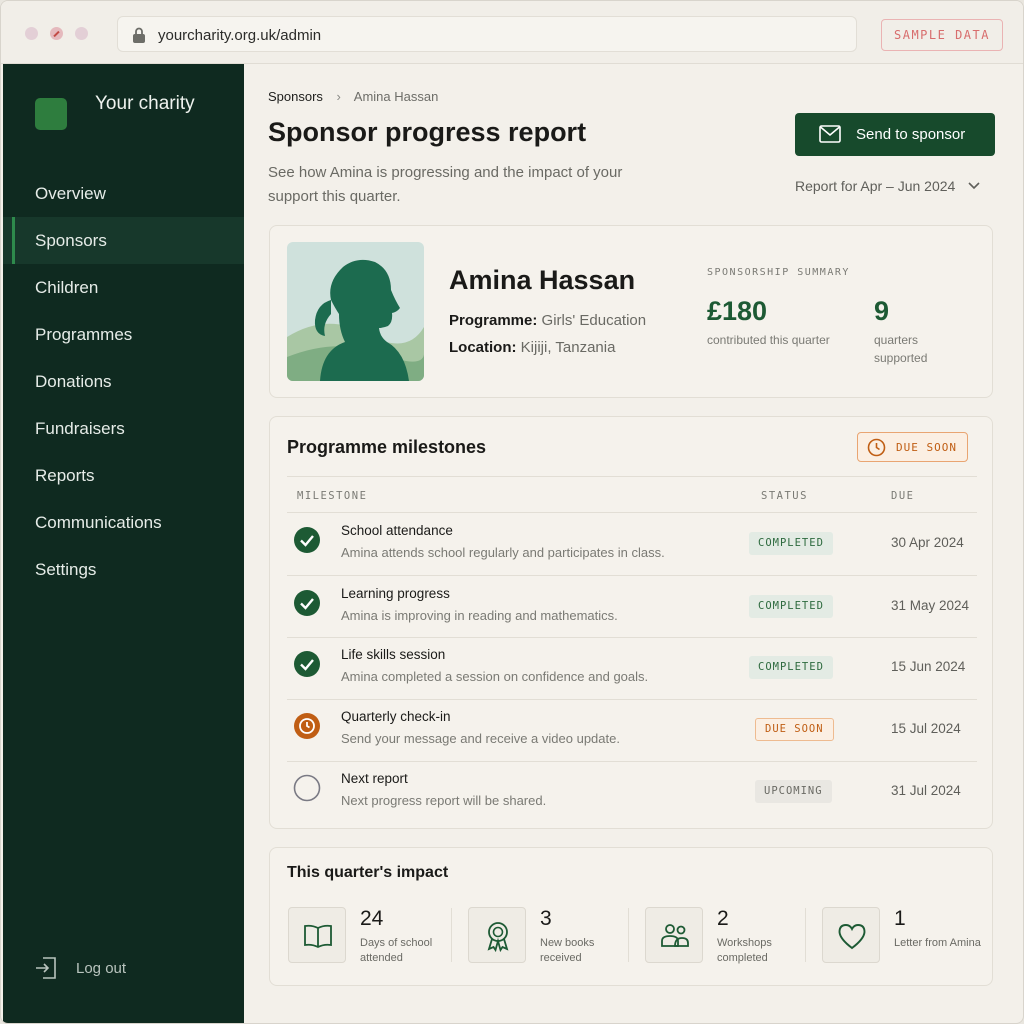  I want to click on child-name: Amina Hassan, so click(542, 280).